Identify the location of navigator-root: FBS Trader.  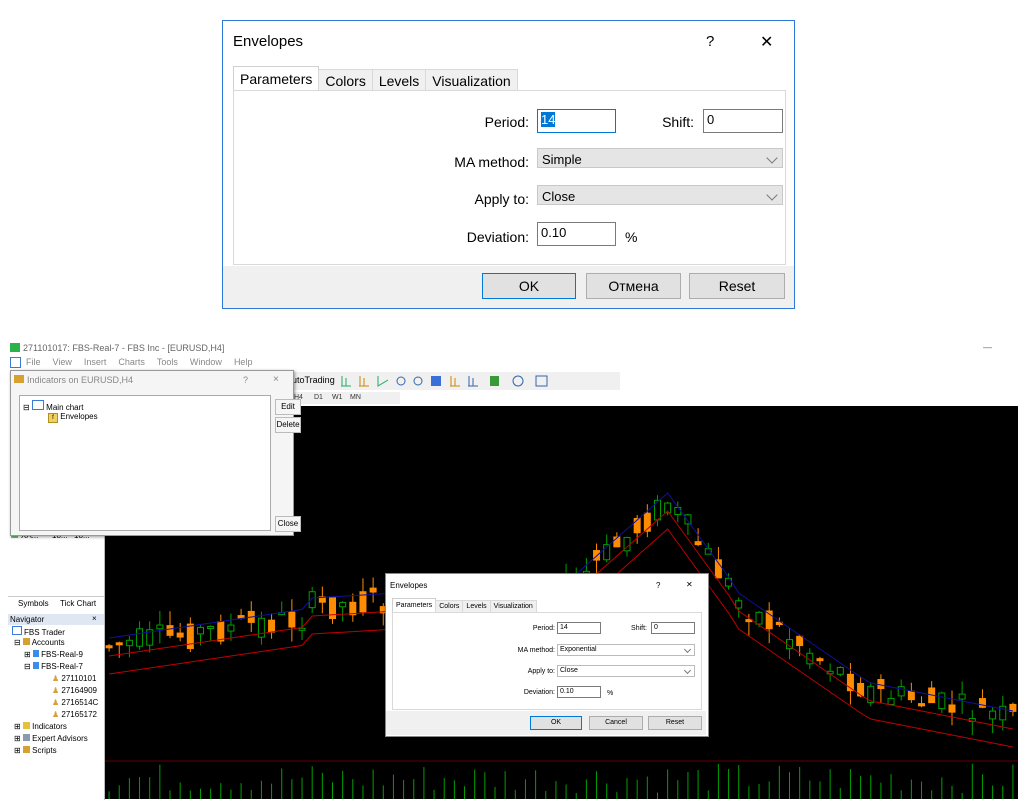
(38, 631).